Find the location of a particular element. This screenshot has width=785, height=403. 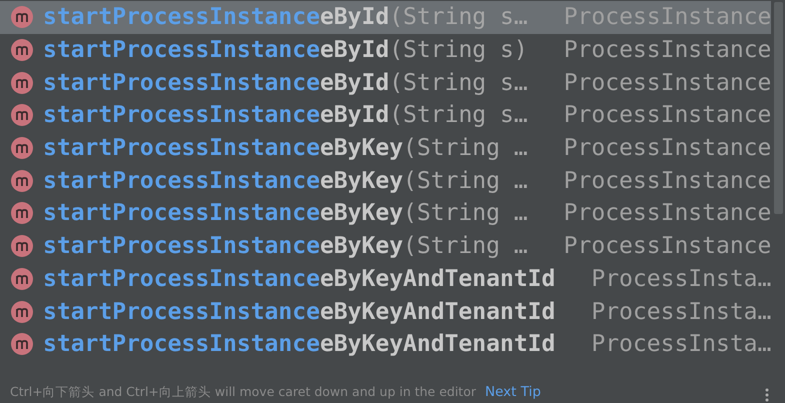

method-params: (String s) is located at coordinates (458, 50).